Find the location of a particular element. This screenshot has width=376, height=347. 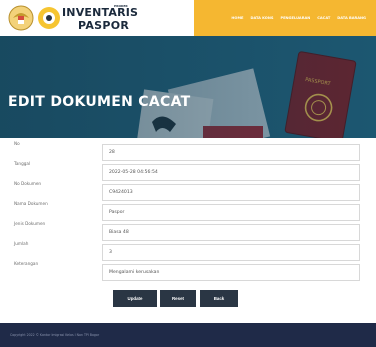

keterangan-input: Mengalami kerusakan is located at coordinates (231, 272).